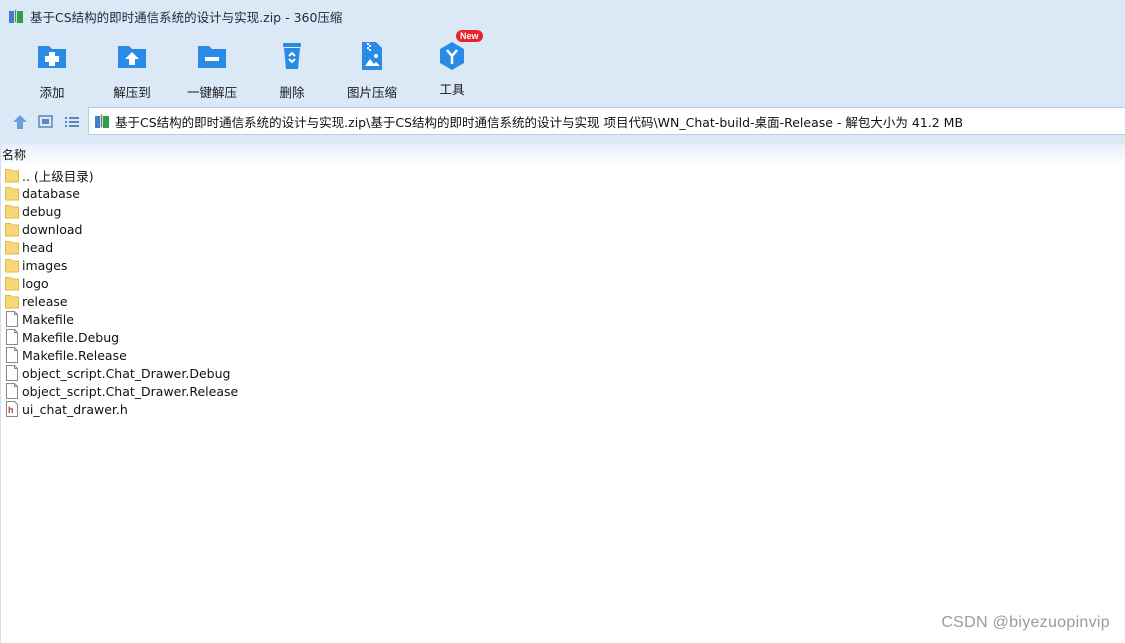 The width and height of the screenshot is (1125, 643). Describe the element at coordinates (292, 92) in the screenshot. I see `delete-button-label: 删除` at that location.